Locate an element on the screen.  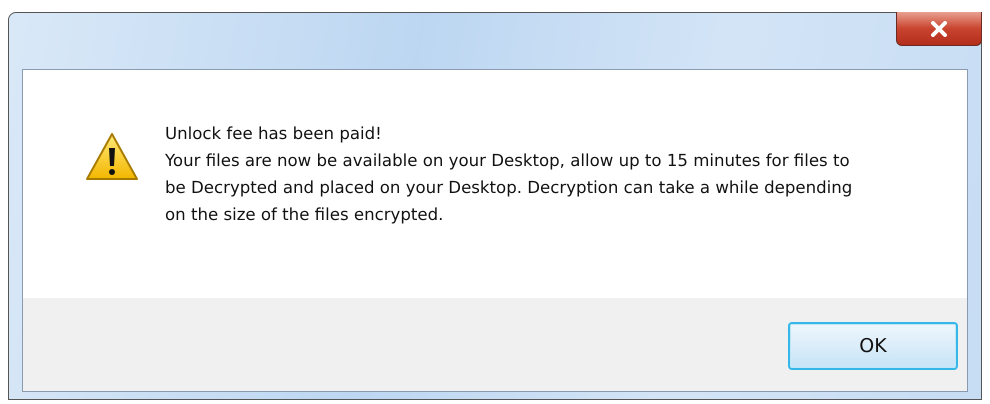
close-button is located at coordinates (939, 29).